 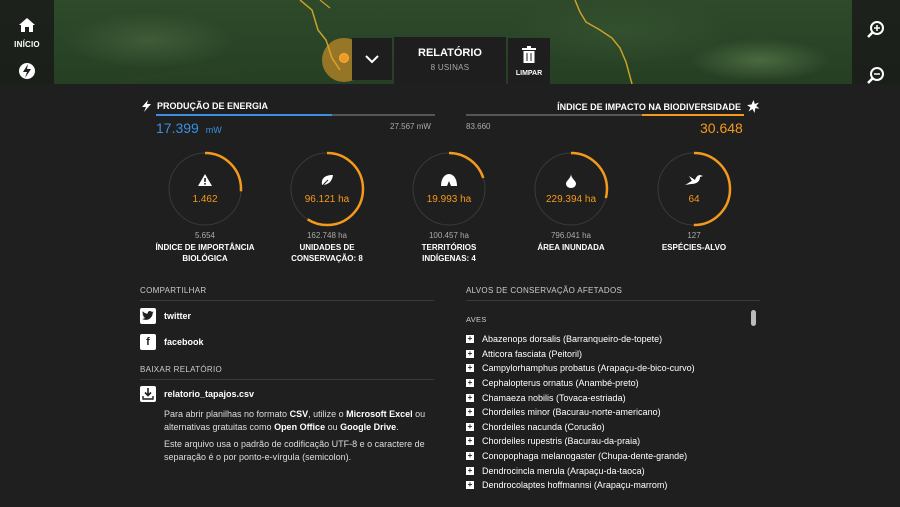 I want to click on lightning-icon, so click(x=146, y=106).